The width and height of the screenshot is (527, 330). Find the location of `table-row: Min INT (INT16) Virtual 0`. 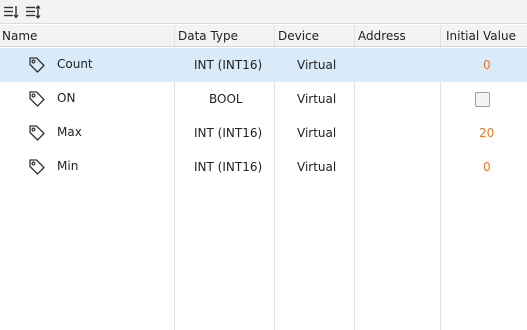

table-row: Min INT (INT16) Virtual 0 is located at coordinates (263, 167).